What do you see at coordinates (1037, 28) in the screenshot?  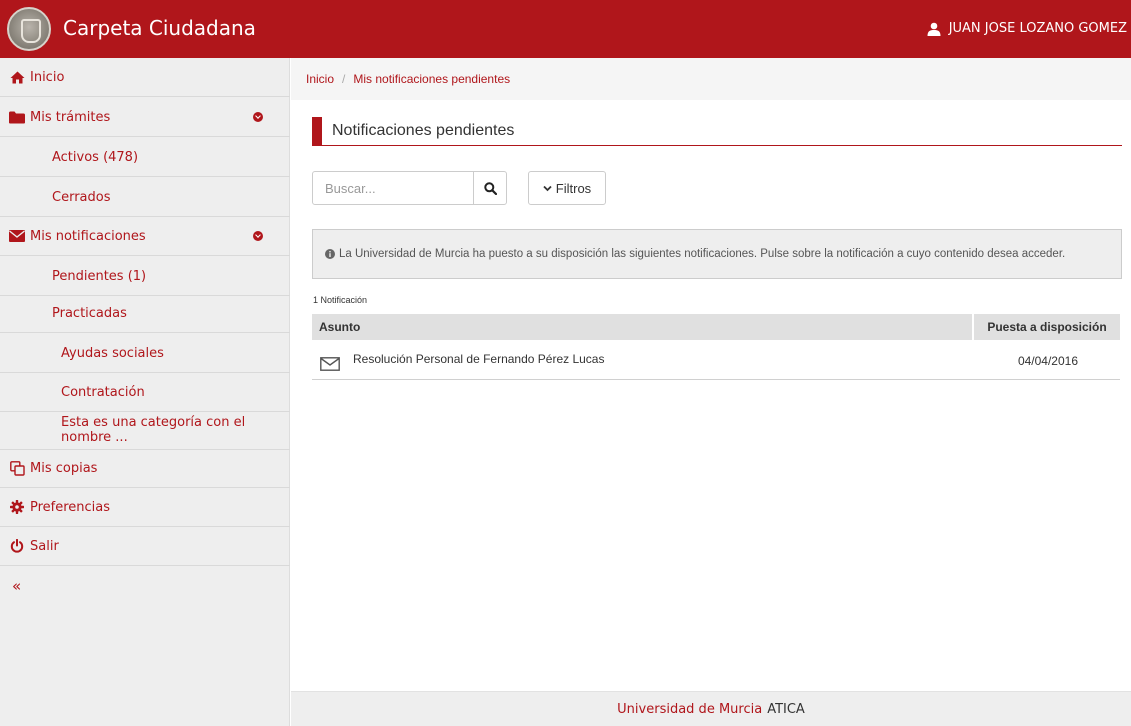 I see `user-name: JUAN JOSE LOZANO GOMEZ` at bounding box center [1037, 28].